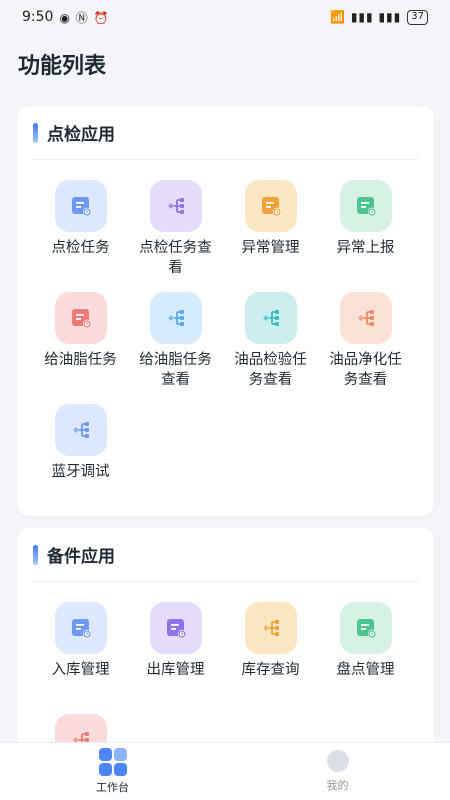 Image resolution: width=450 pixels, height=800 pixels. Describe the element at coordinates (365, 670) in the screenshot. I see `app-label: 盘点管理` at that location.